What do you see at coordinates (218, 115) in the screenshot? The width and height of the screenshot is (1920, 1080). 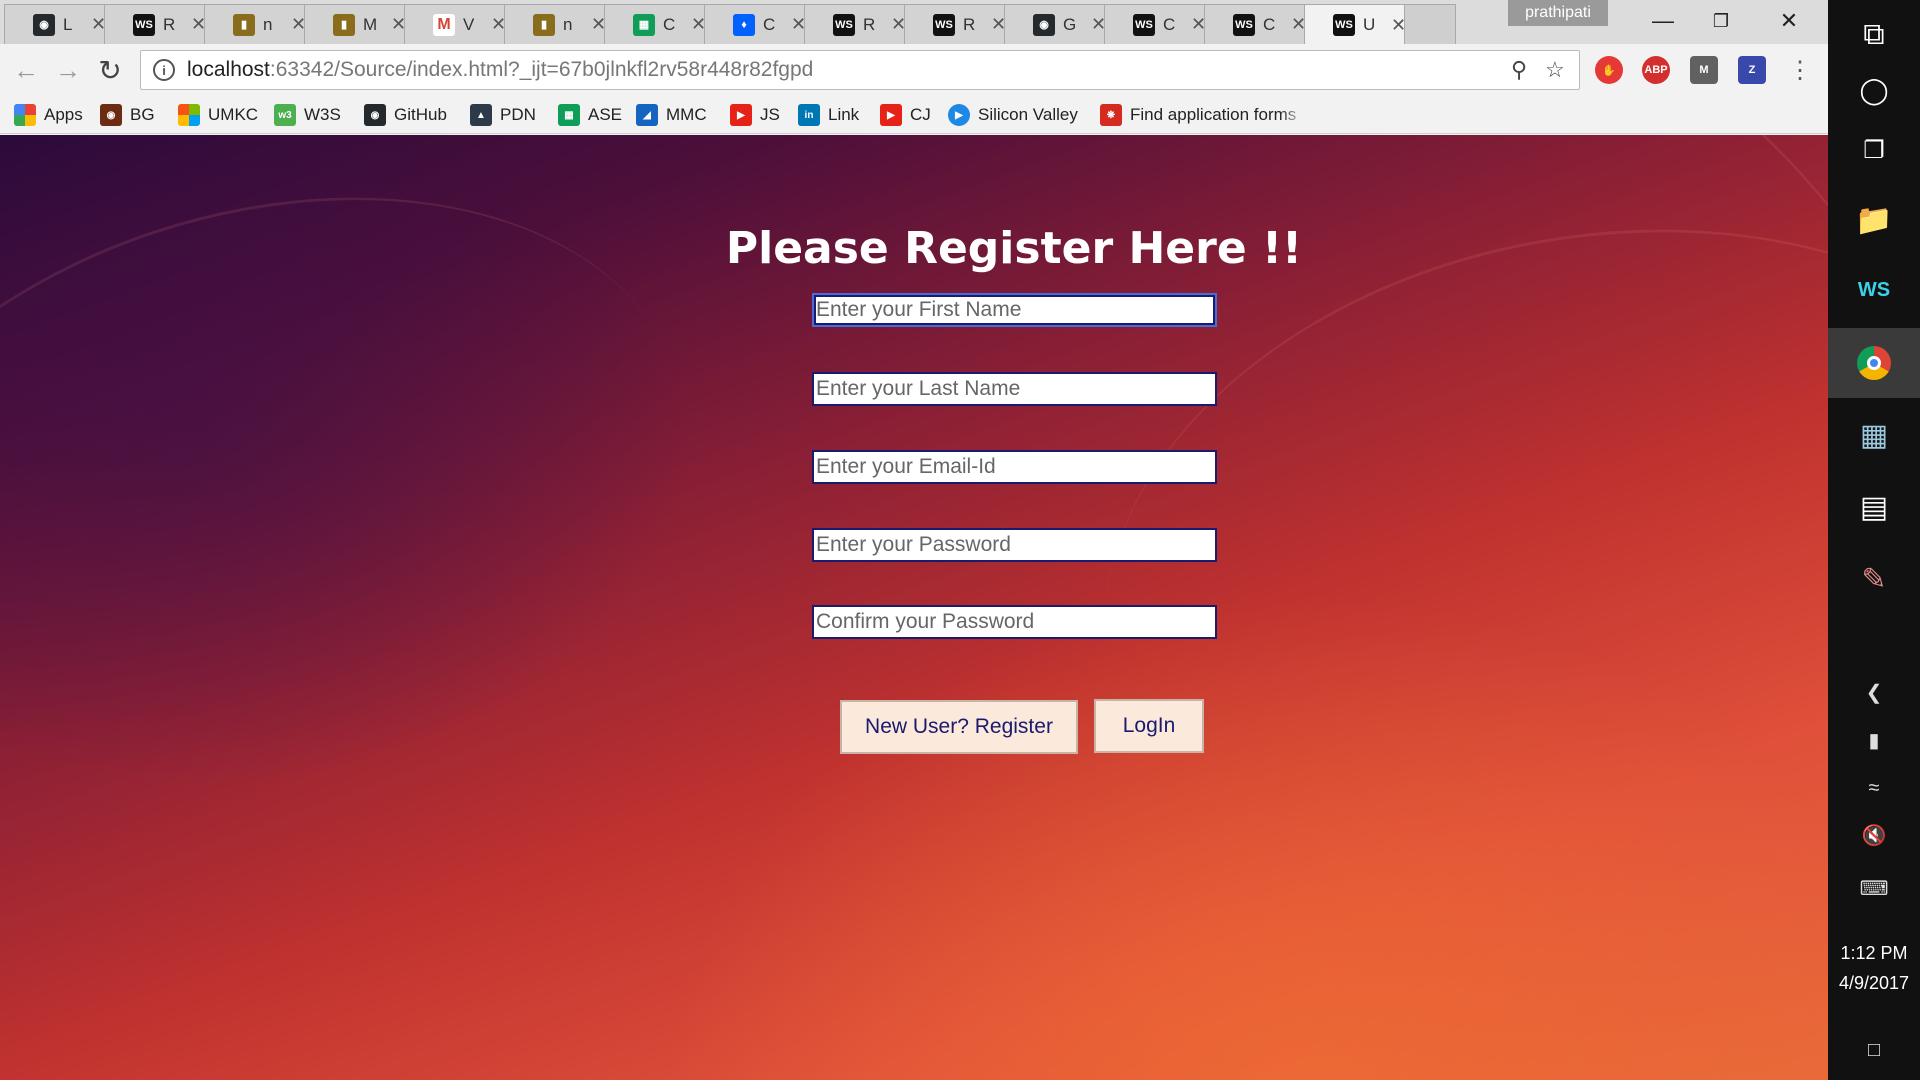 I see `bookmark-item: UMKC` at bounding box center [218, 115].